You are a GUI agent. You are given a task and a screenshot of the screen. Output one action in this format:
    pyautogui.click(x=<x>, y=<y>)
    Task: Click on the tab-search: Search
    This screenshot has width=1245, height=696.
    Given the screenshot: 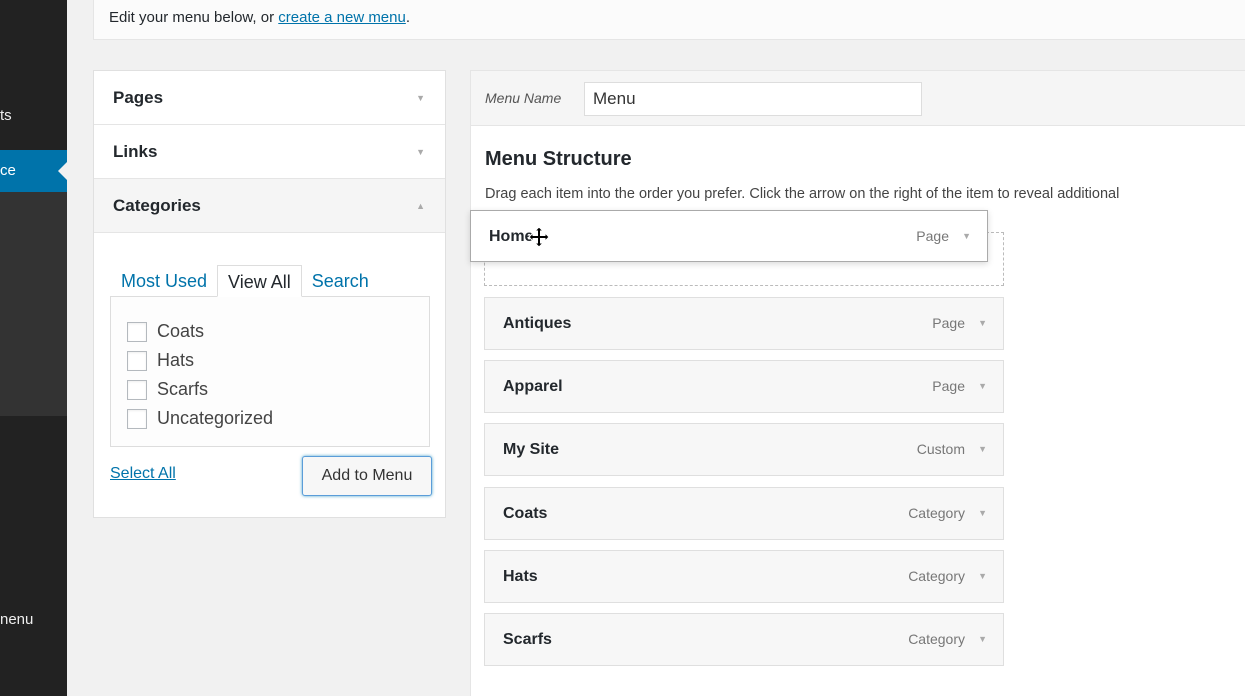 What is the action you would take?
    pyautogui.click(x=340, y=281)
    